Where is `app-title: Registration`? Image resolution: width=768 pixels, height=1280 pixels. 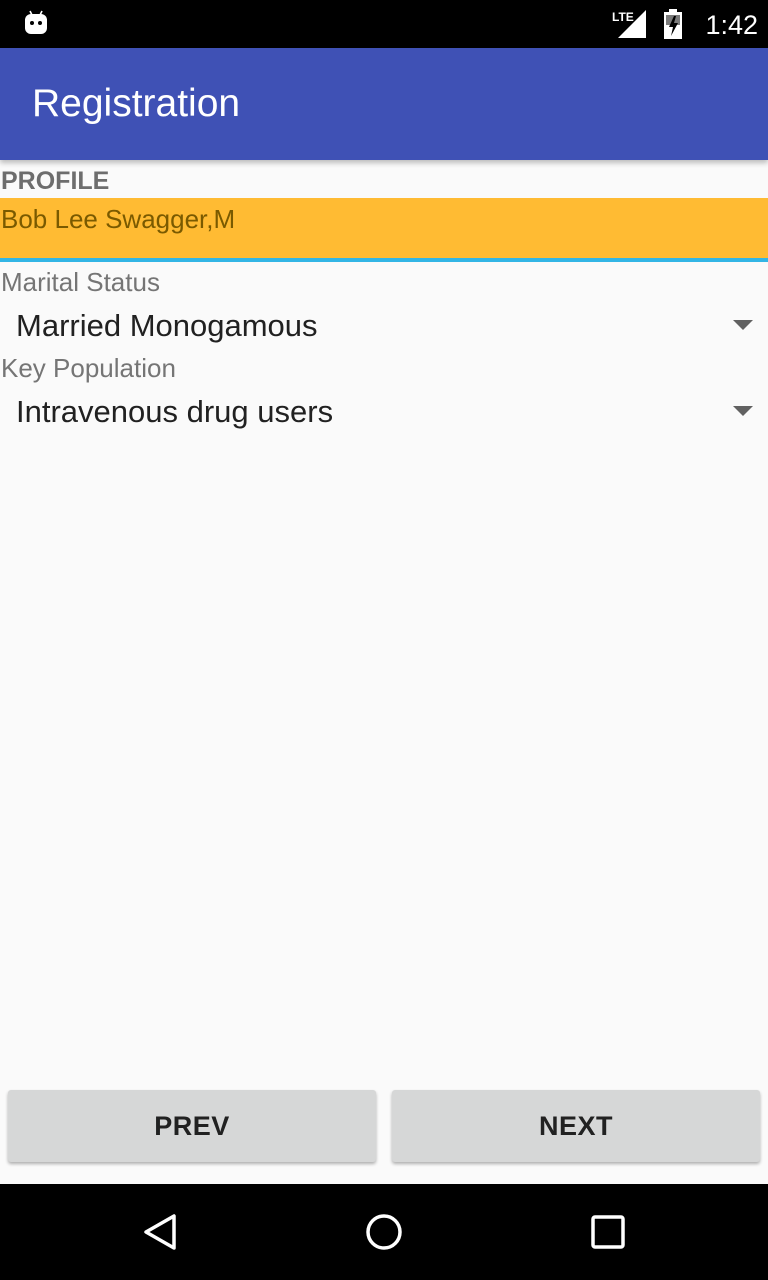 app-title: Registration is located at coordinates (136, 103).